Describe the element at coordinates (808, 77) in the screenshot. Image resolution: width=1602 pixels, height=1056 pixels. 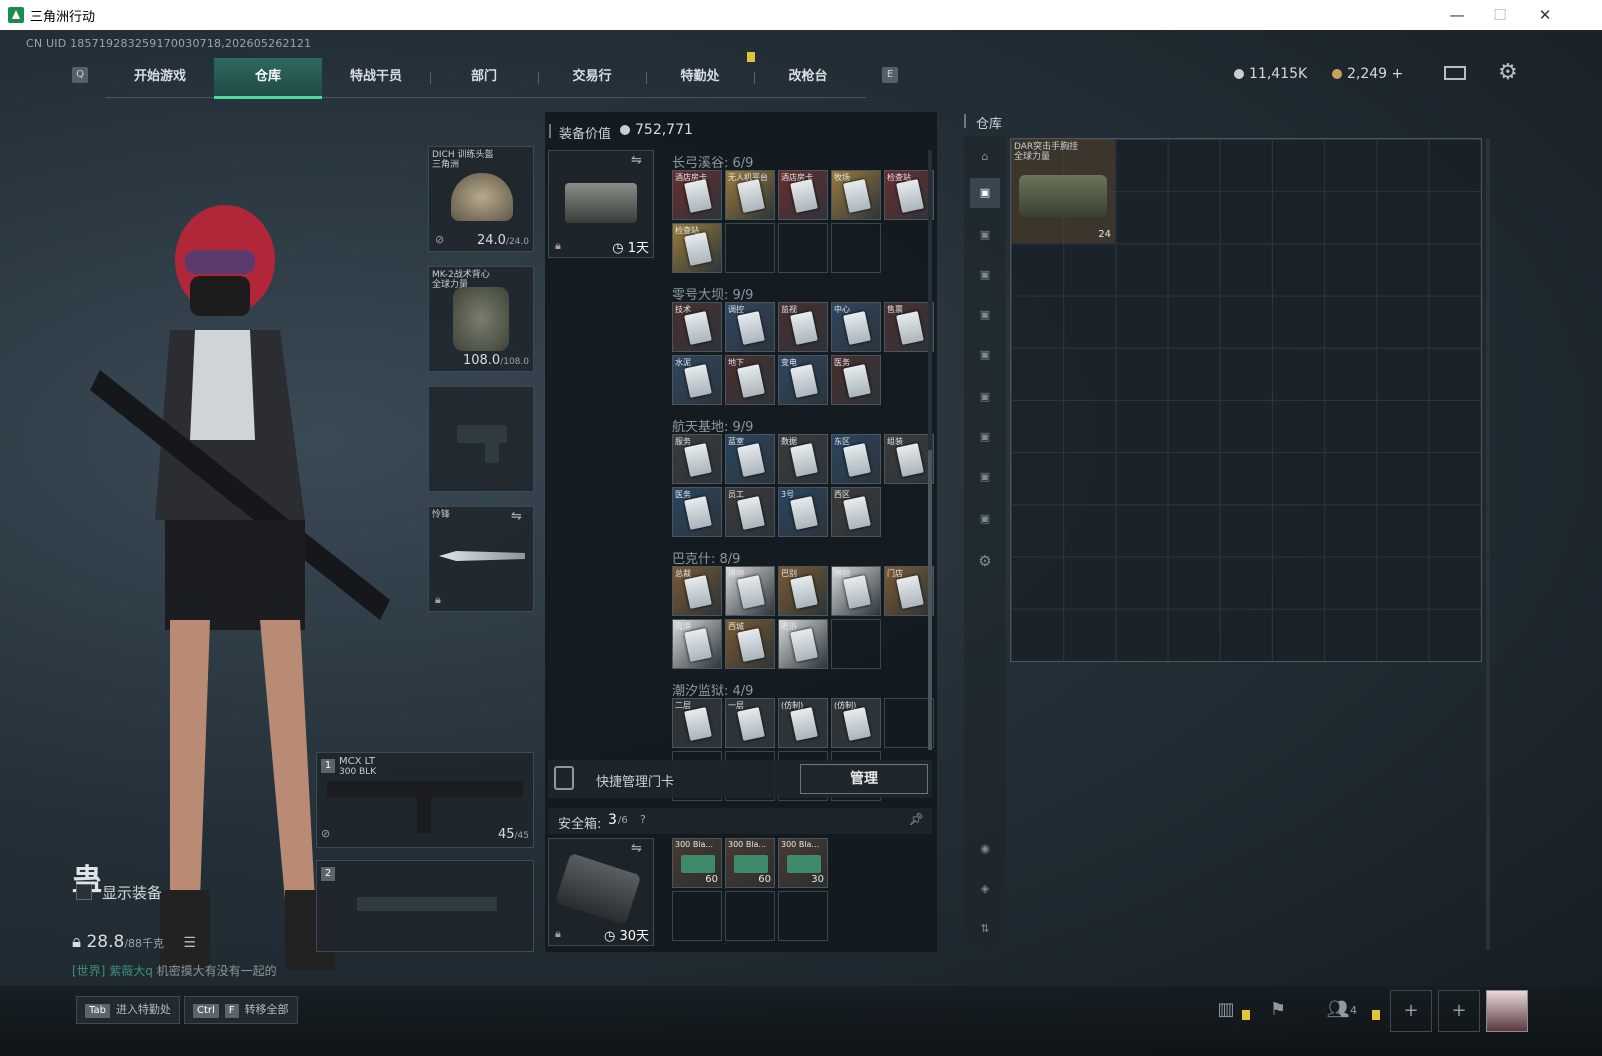
I see `tab-gunsmith: 改枪台` at that location.